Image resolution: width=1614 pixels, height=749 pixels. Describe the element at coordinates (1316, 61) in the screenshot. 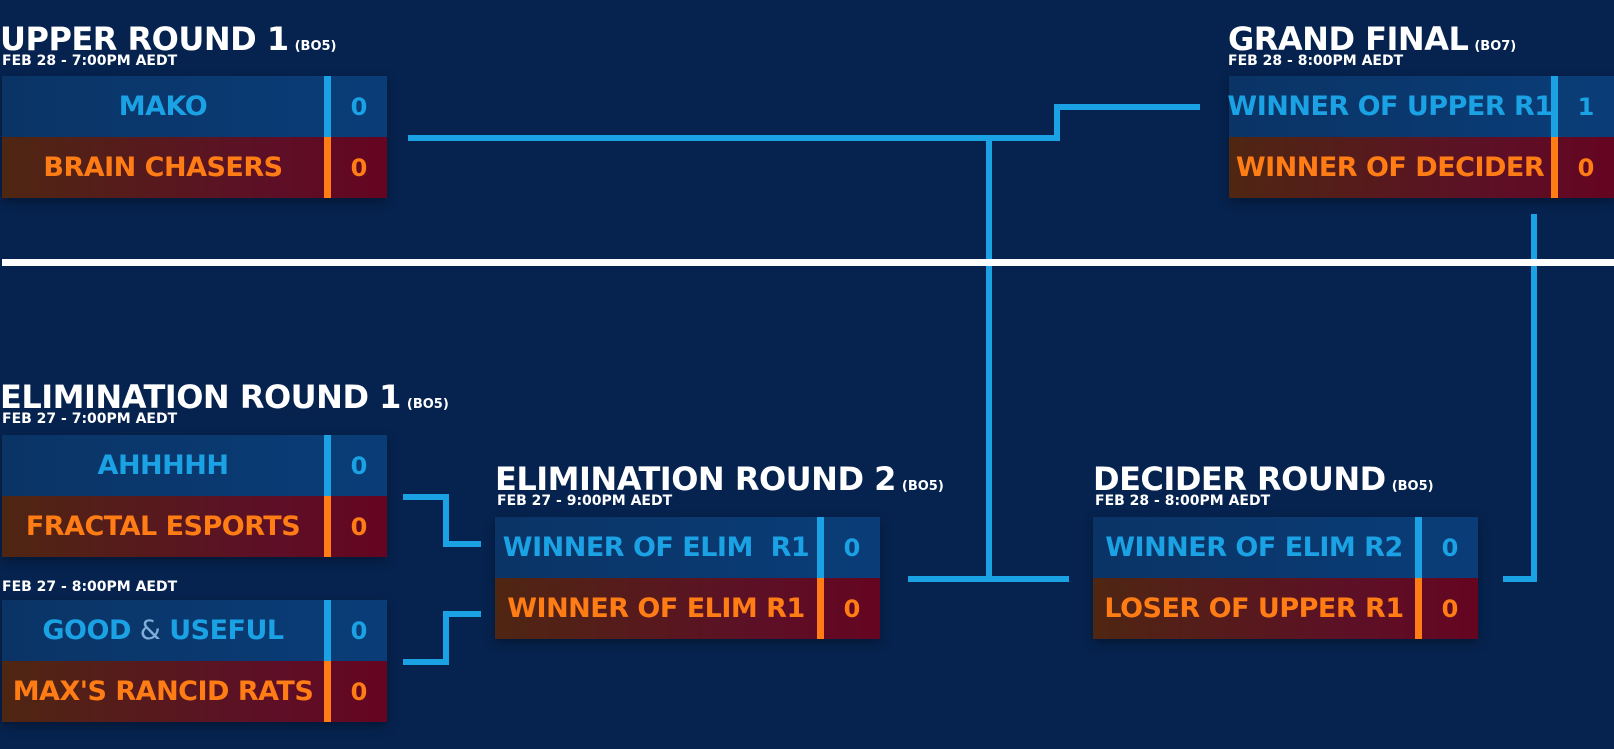

I see `grand-final-date: FEB 28 - 8:00PM AEDT` at that location.